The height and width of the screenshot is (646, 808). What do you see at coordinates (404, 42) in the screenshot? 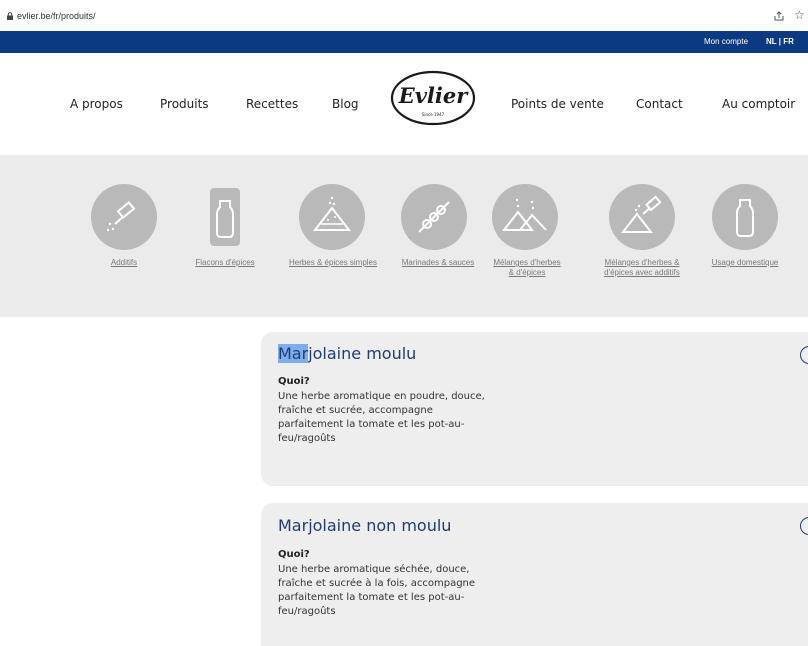
I see `top-utility-bar: Mon compte NL | FR` at bounding box center [404, 42].